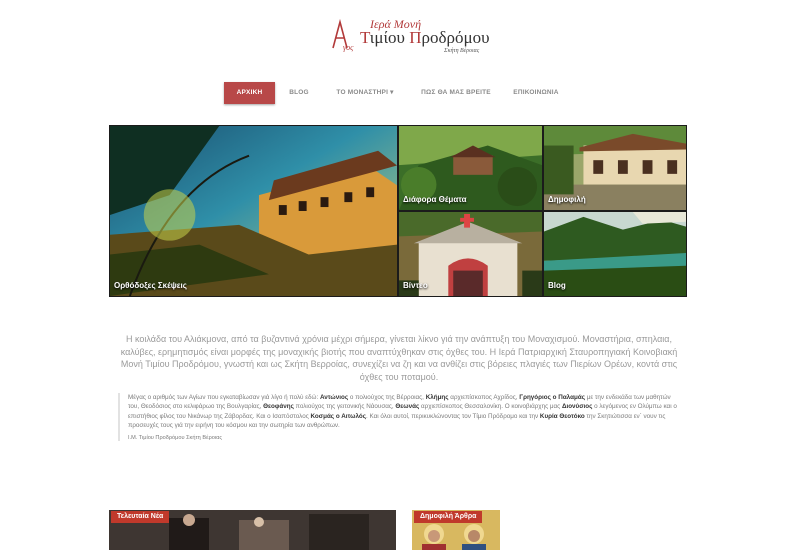 The image size is (800, 550). What do you see at coordinates (252, 530) in the screenshot?
I see `latest-news-panel: Τελευταία Νέα` at bounding box center [252, 530].